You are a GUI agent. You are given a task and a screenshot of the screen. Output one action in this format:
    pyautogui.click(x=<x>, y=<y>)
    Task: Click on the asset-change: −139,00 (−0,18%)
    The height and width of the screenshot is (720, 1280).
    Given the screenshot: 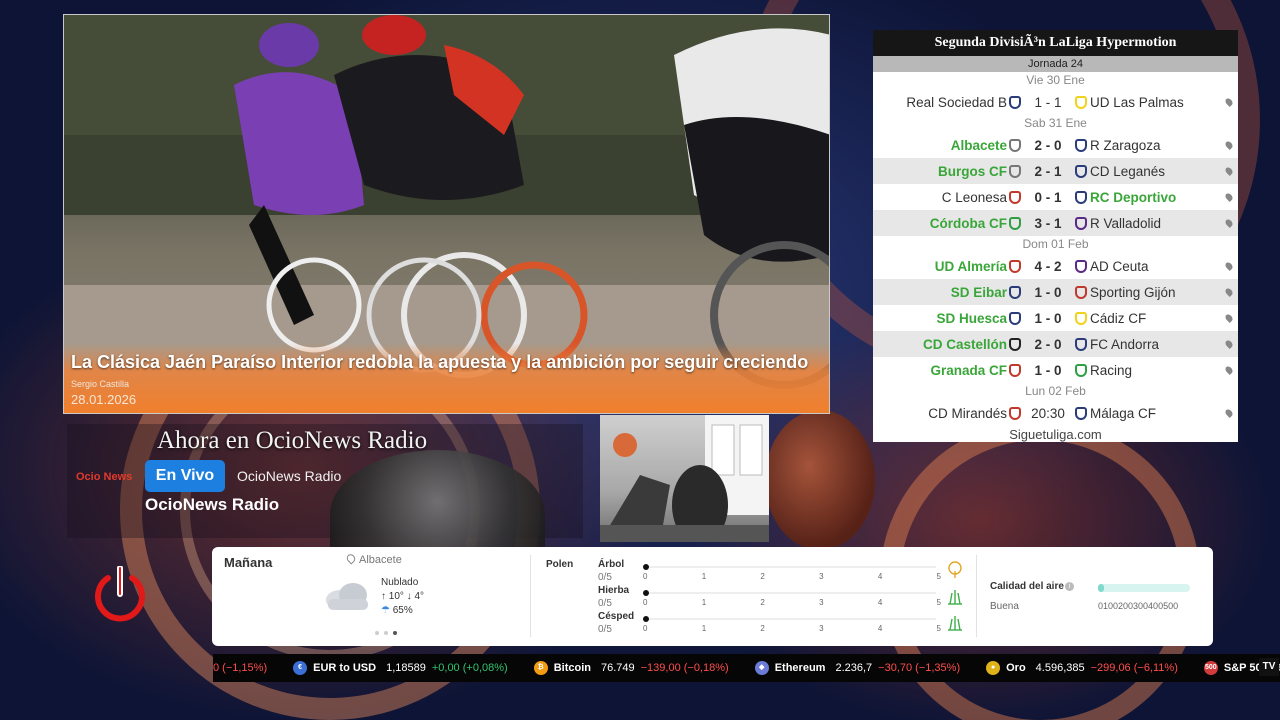 What is the action you would take?
    pyautogui.click(x=684, y=668)
    